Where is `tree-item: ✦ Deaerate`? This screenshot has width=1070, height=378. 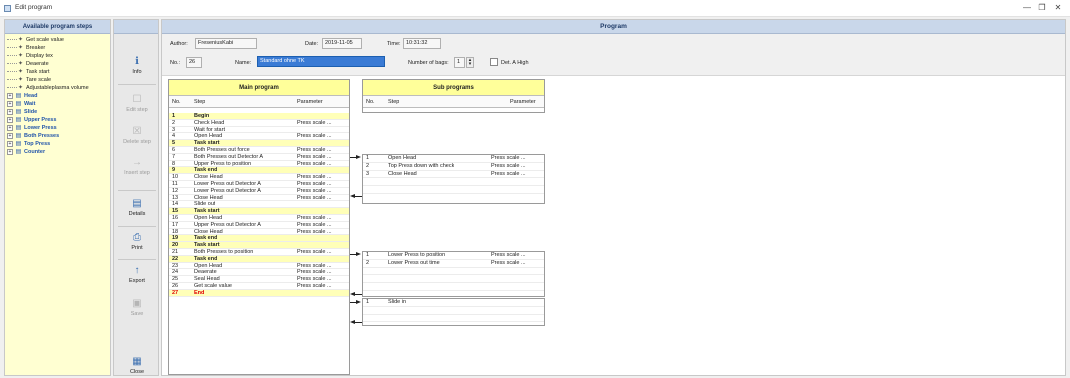 tree-item: ✦ Deaerate is located at coordinates (58, 64).